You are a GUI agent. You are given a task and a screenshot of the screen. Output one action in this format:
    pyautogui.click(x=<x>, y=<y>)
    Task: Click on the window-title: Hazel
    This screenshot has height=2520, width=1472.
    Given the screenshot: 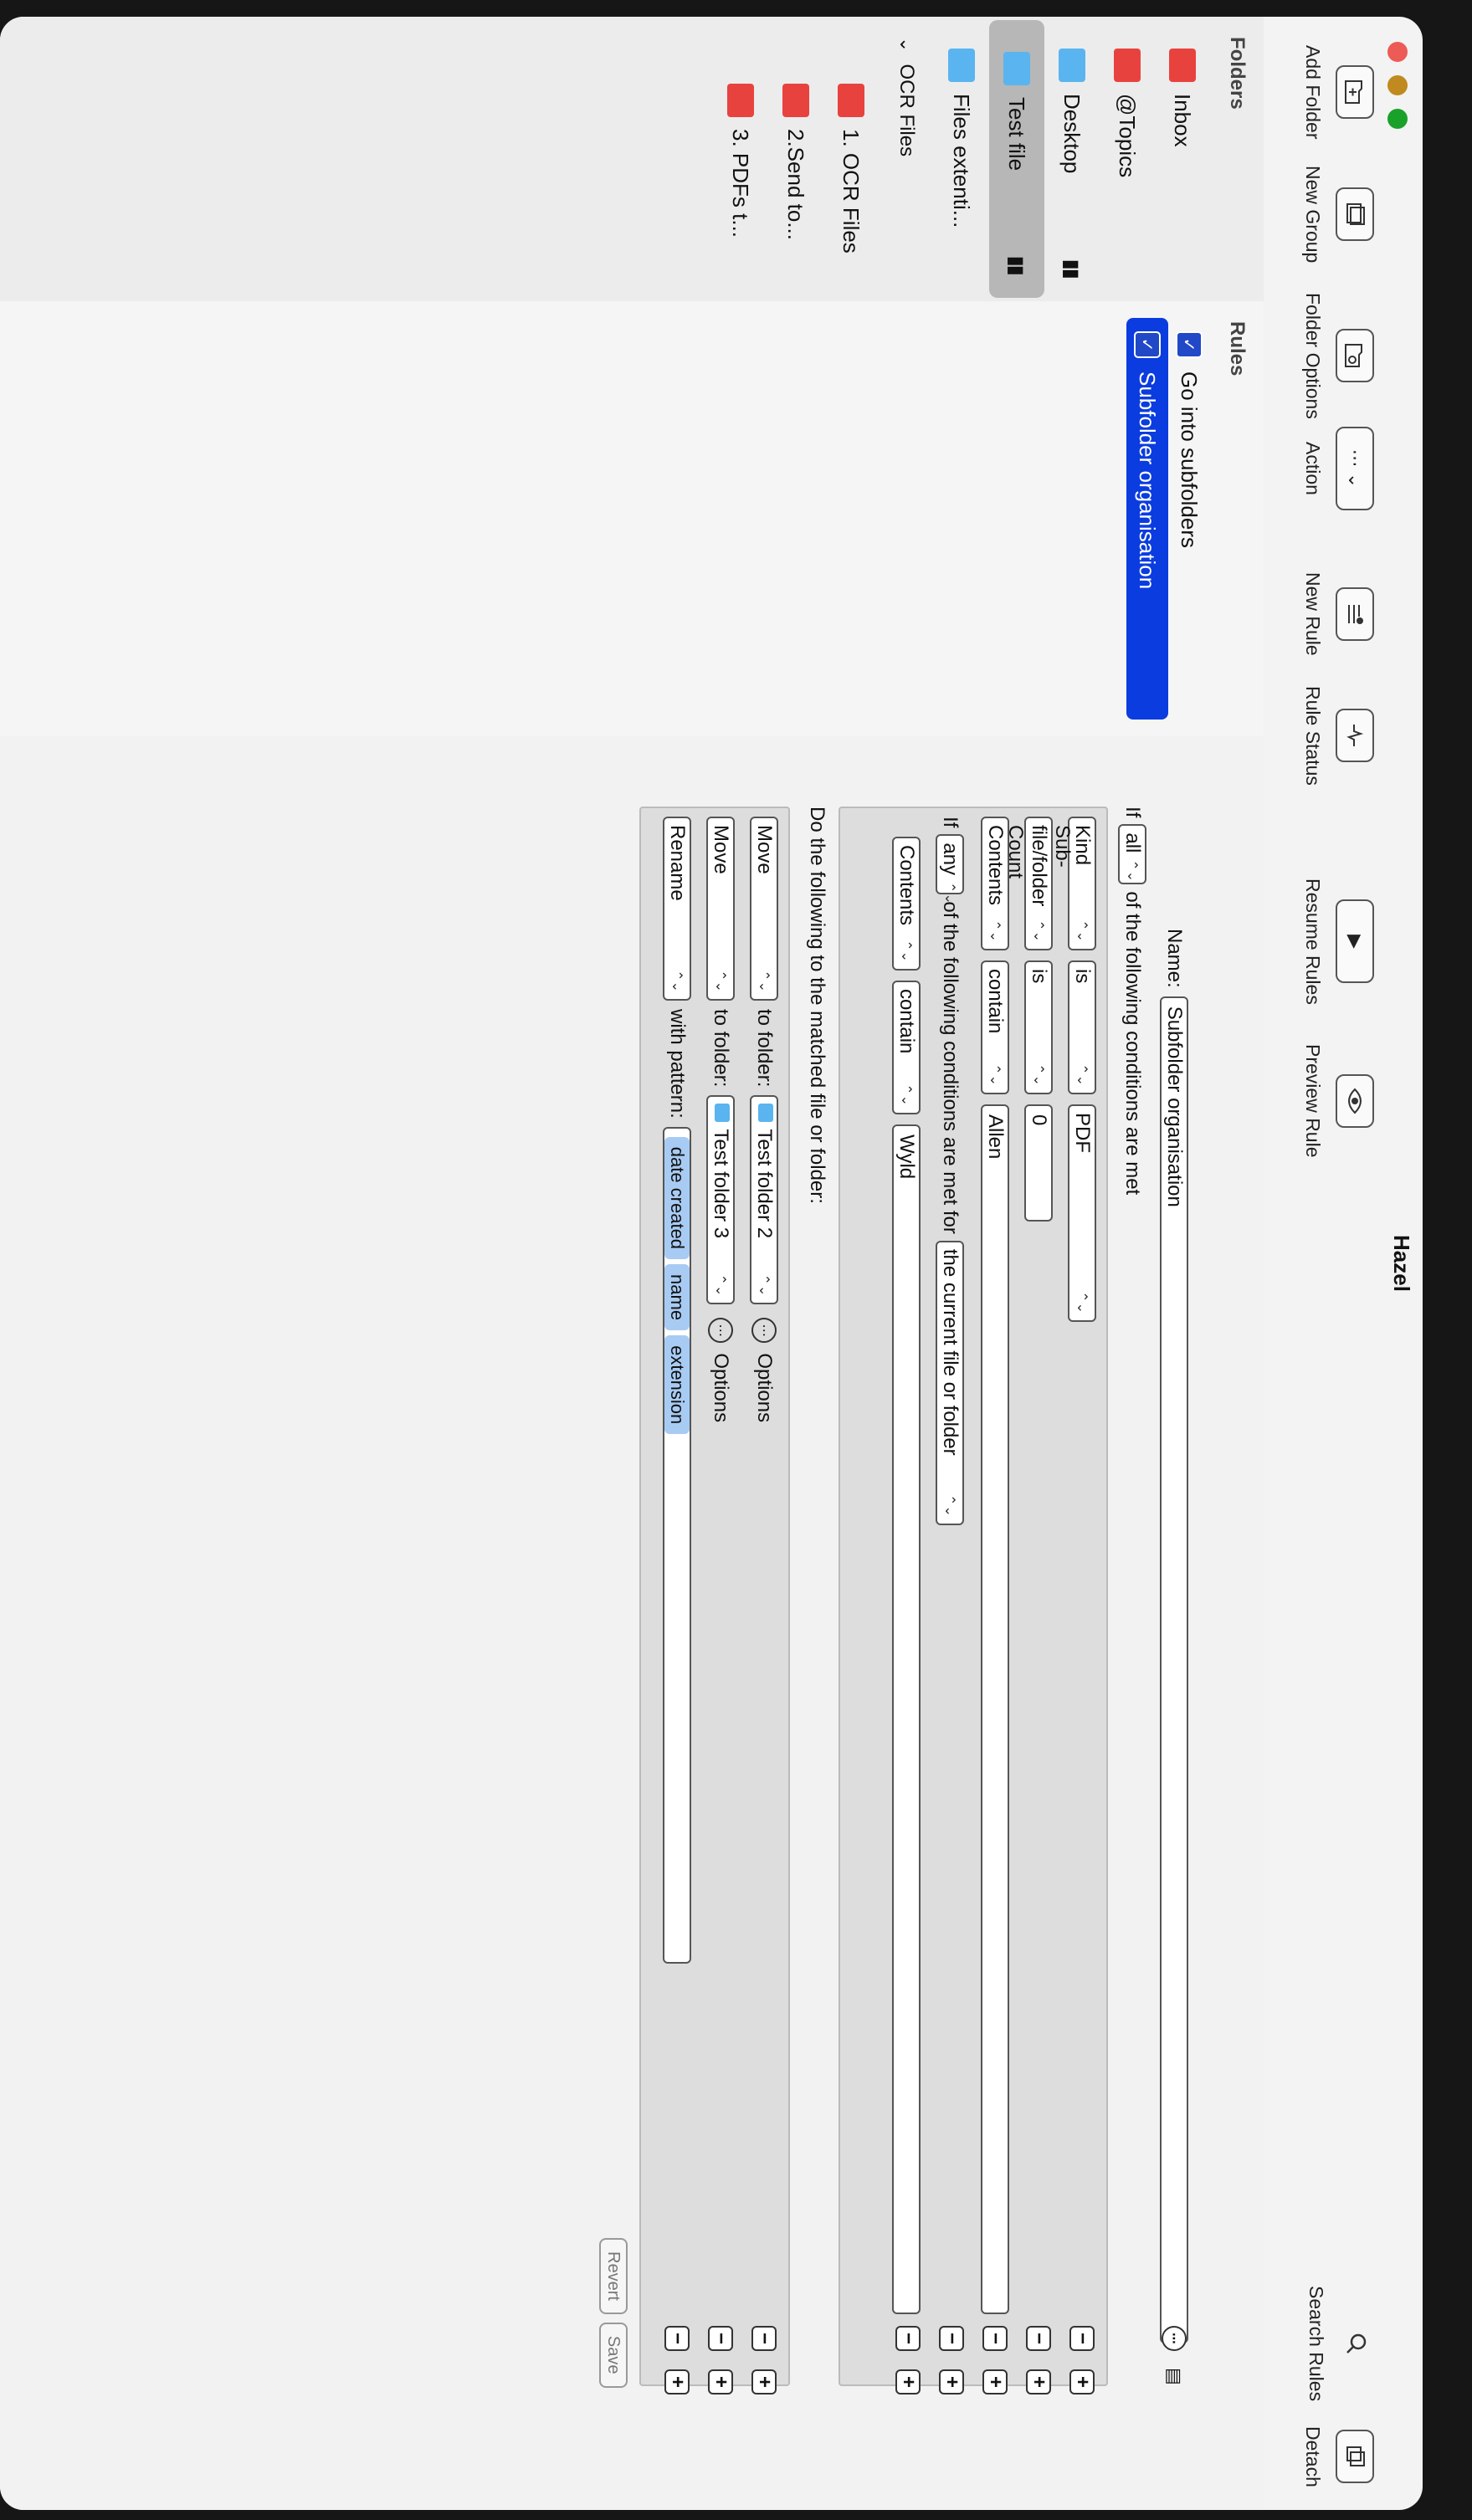 What is the action you would take?
    pyautogui.click(x=1401, y=1263)
    